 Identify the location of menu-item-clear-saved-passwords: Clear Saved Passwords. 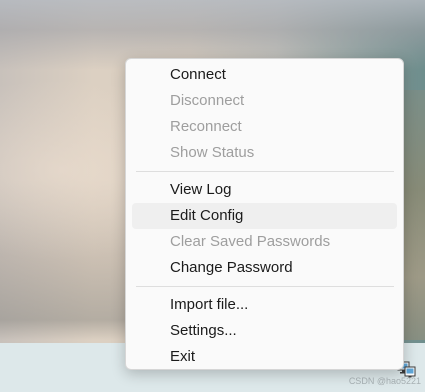
(264, 242).